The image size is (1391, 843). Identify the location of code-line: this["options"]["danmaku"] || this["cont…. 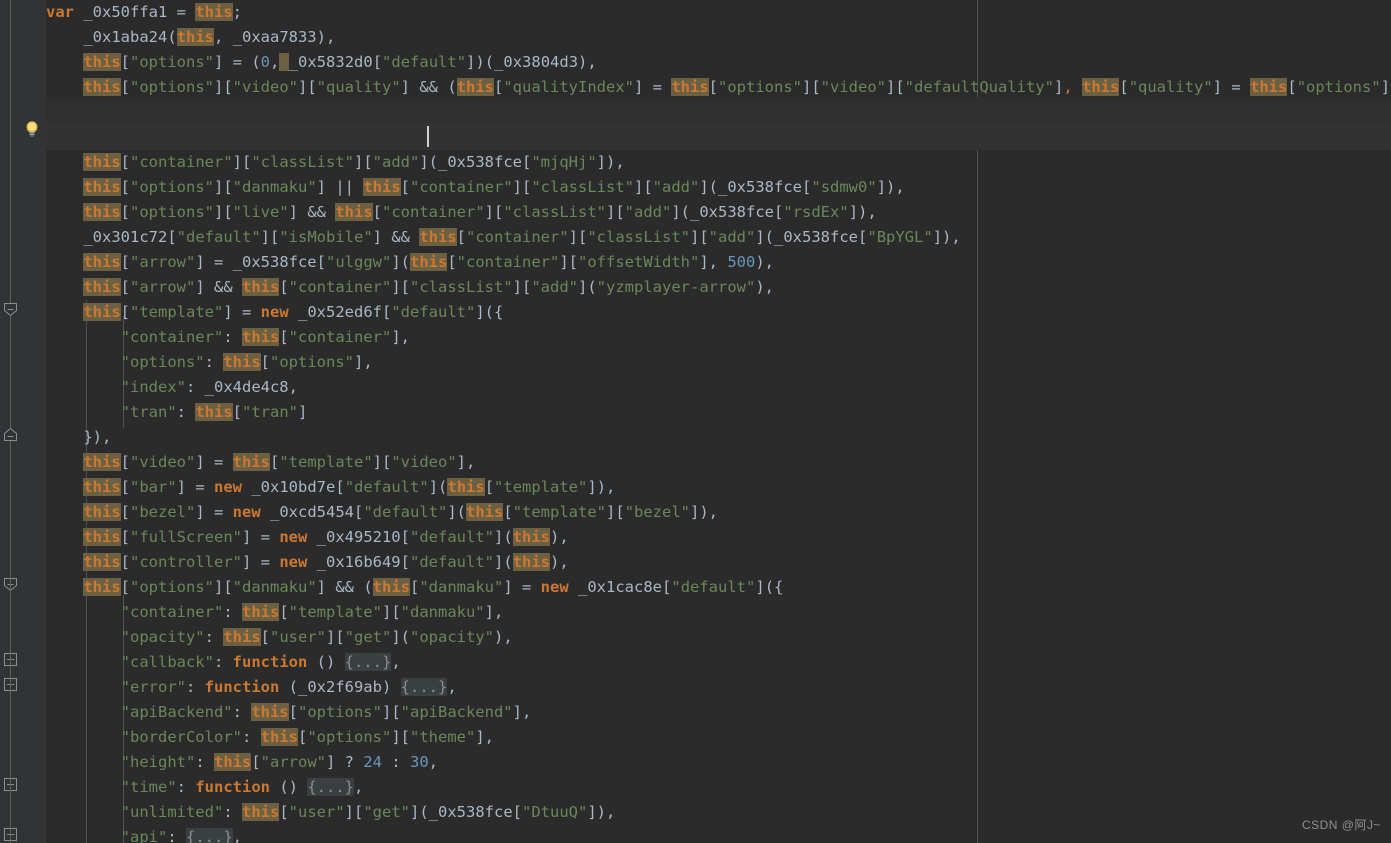
(475, 187).